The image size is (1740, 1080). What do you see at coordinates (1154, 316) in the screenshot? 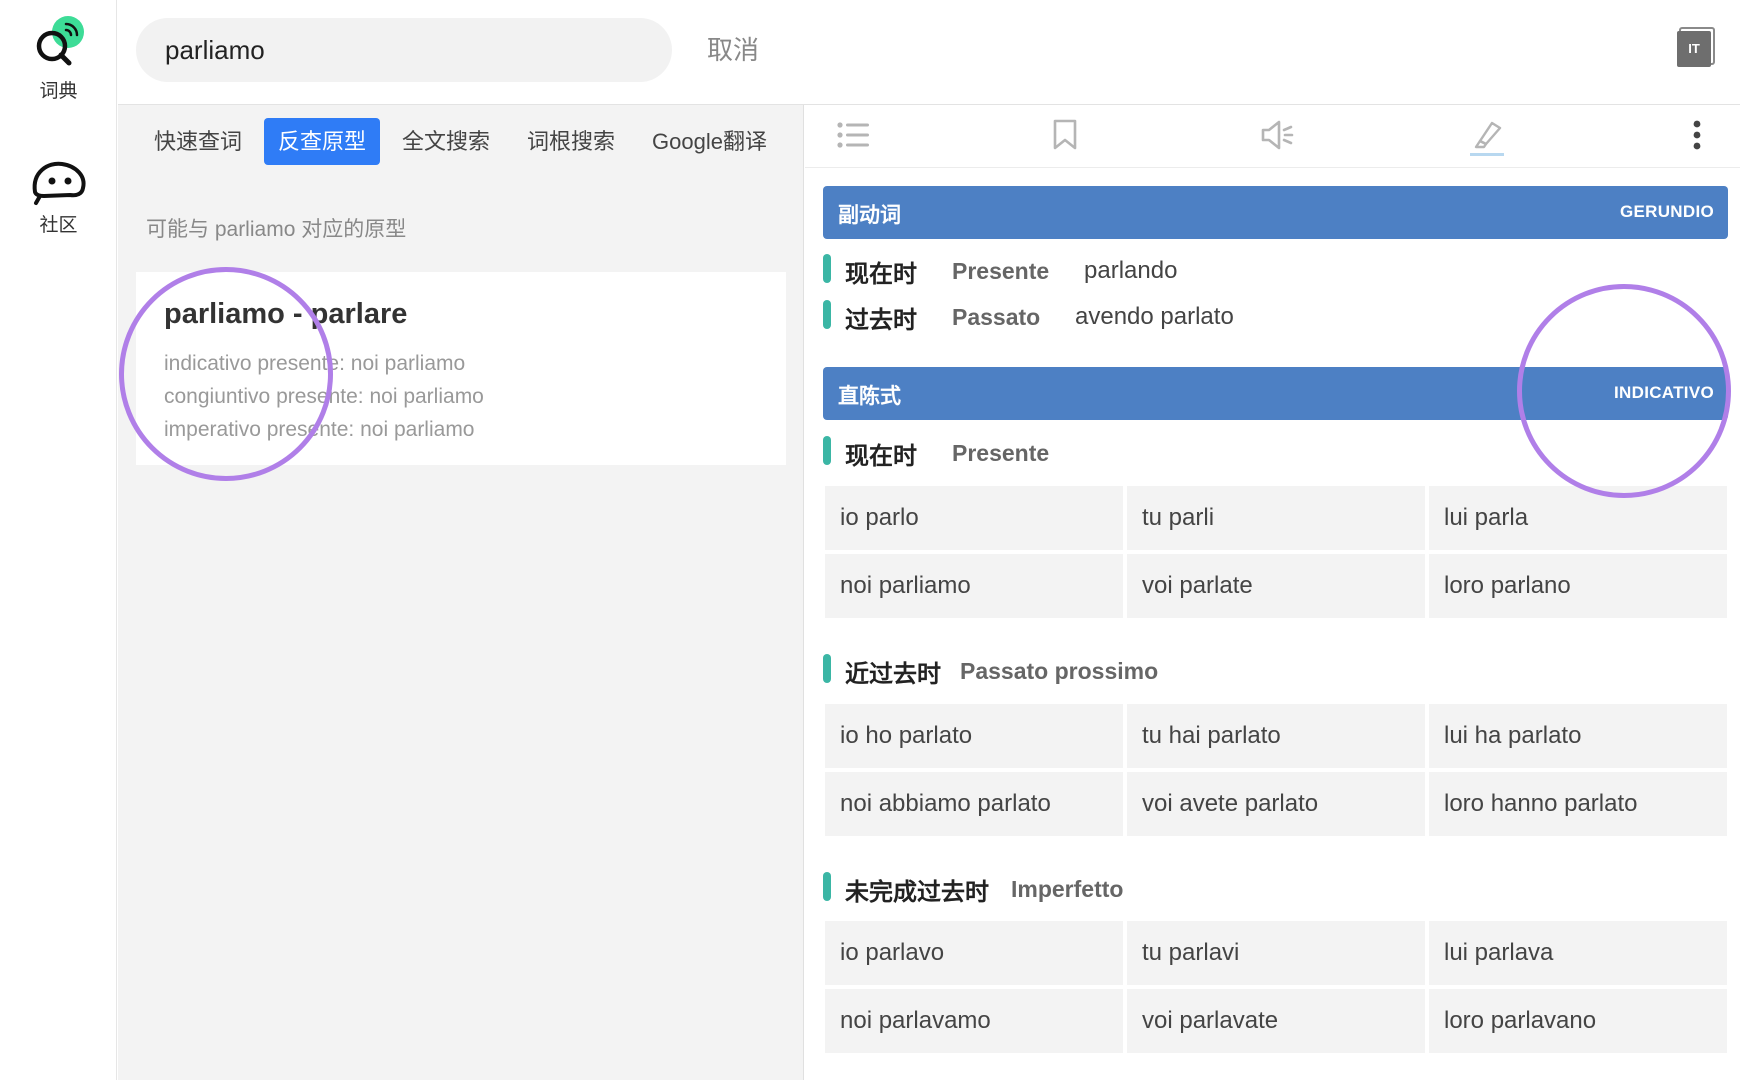
I see `gerundio-value: avendo parlato` at bounding box center [1154, 316].